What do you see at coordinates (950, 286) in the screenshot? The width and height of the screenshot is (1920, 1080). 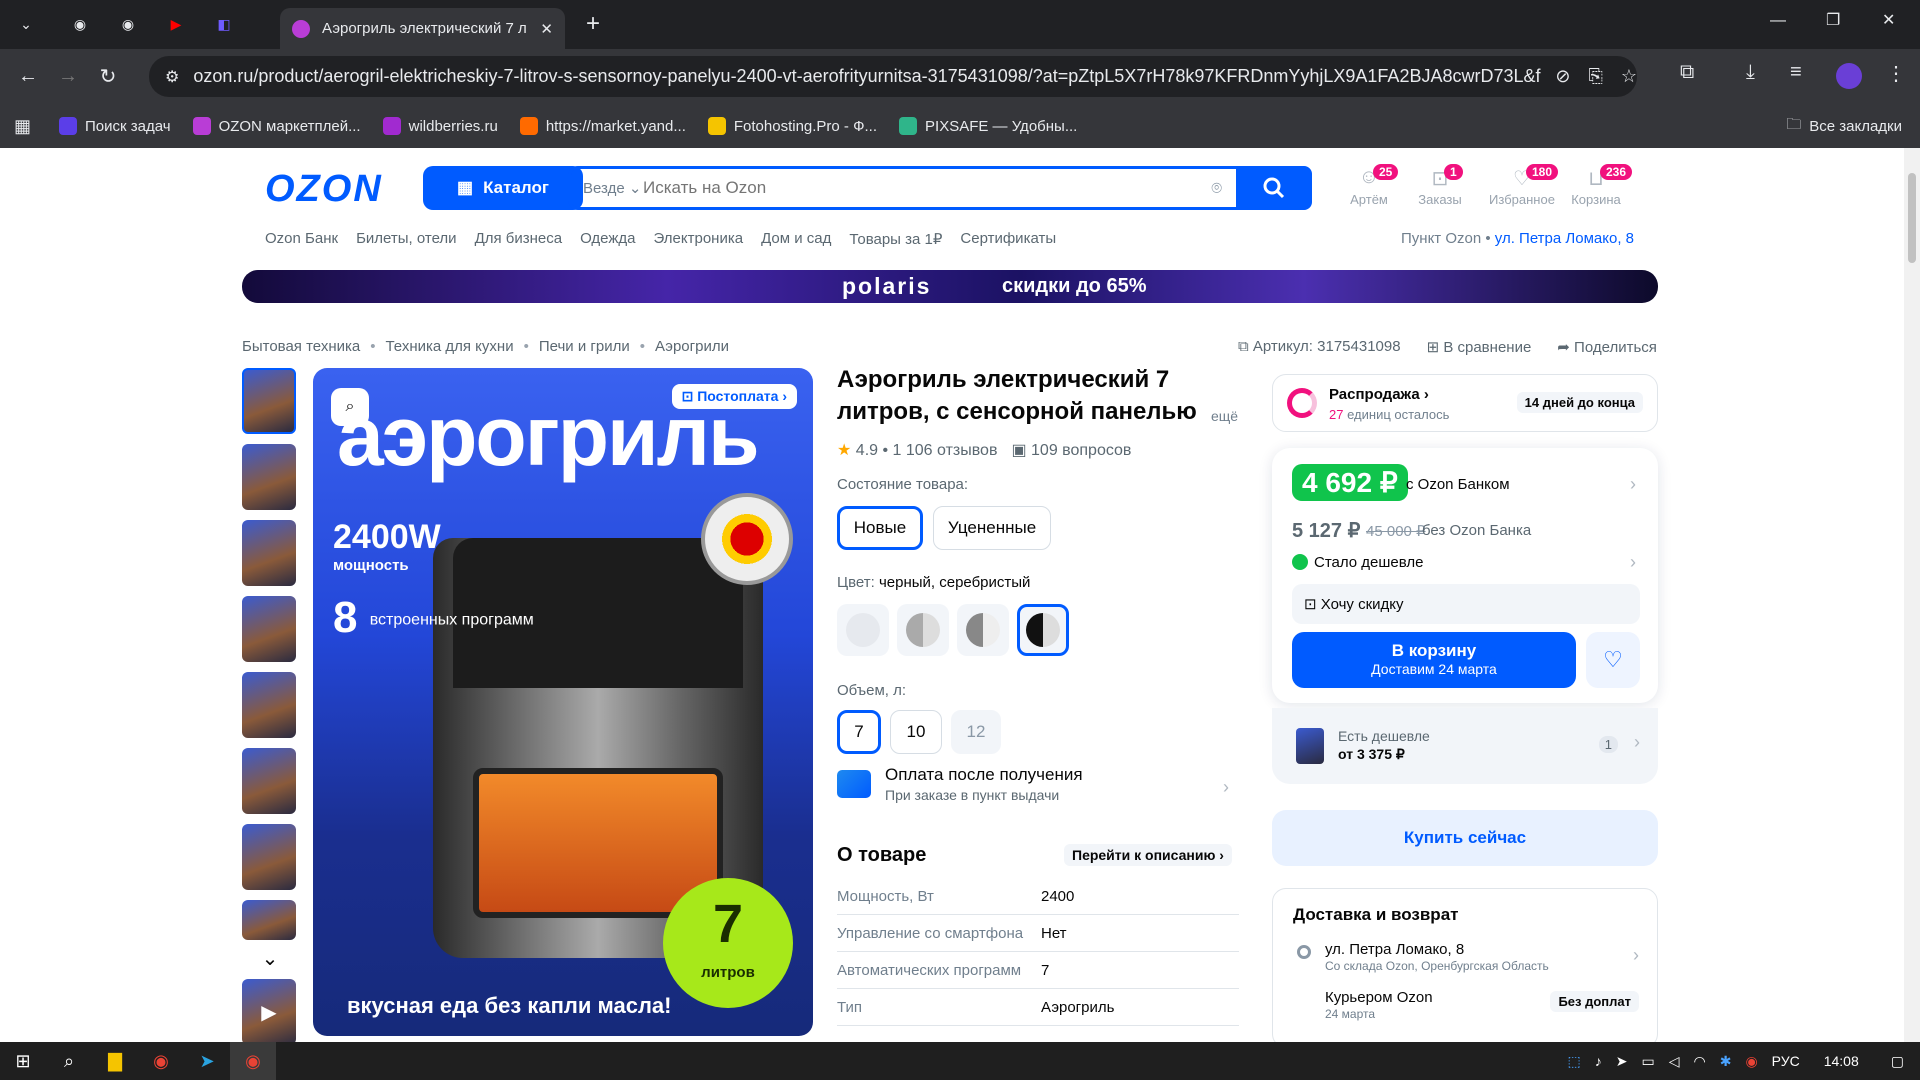 I see `polaris-banner: polaris скидки до 65%` at bounding box center [950, 286].